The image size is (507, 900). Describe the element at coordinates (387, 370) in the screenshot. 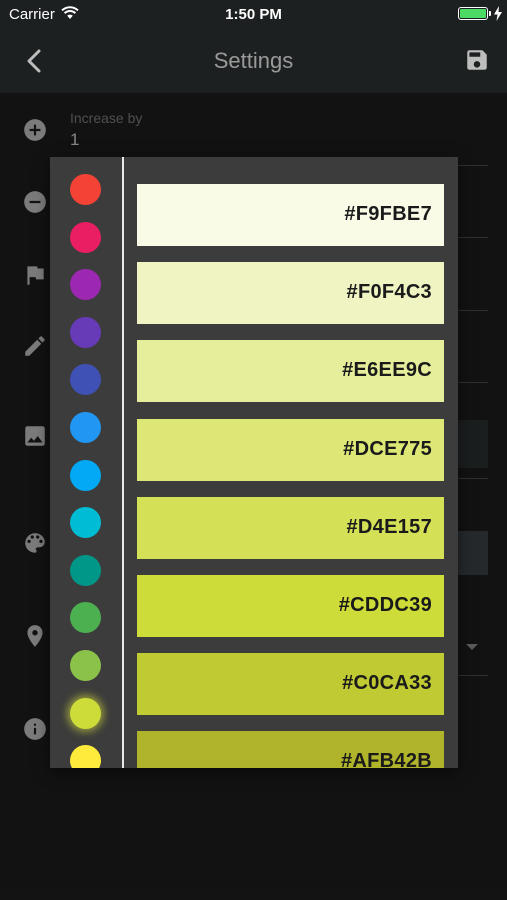

I see `shade-hex-label: #E6EE9C` at that location.